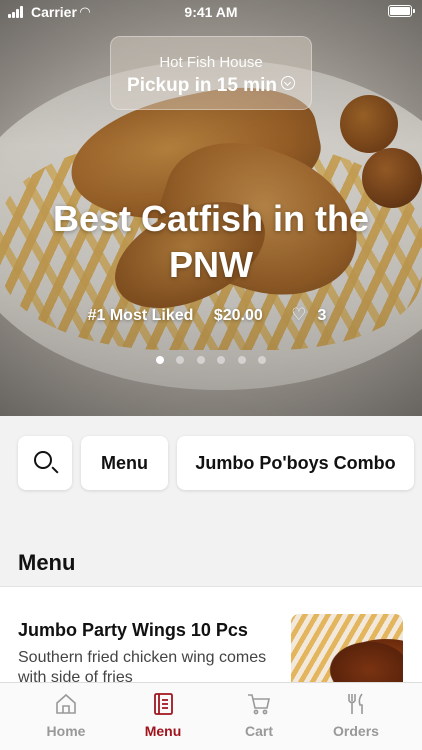 This screenshot has height=750, width=422. What do you see at coordinates (238, 315) in the screenshot?
I see `hero-price: $20.00` at bounding box center [238, 315].